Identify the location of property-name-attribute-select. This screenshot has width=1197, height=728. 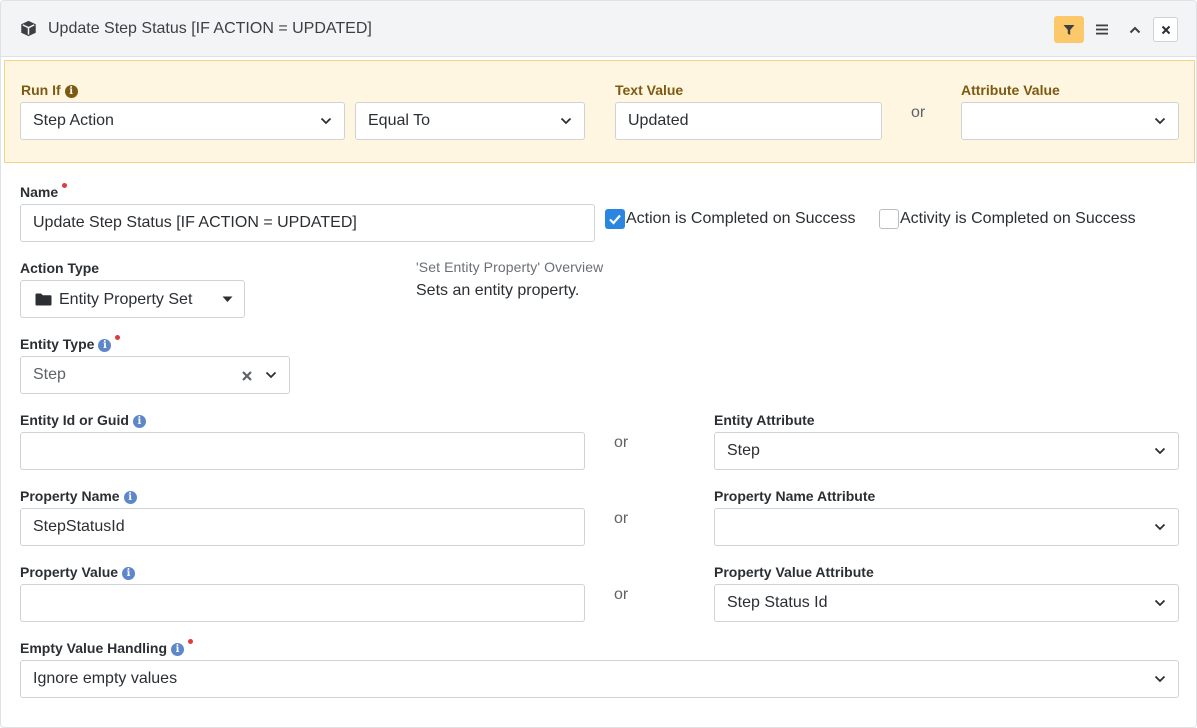
(946, 527).